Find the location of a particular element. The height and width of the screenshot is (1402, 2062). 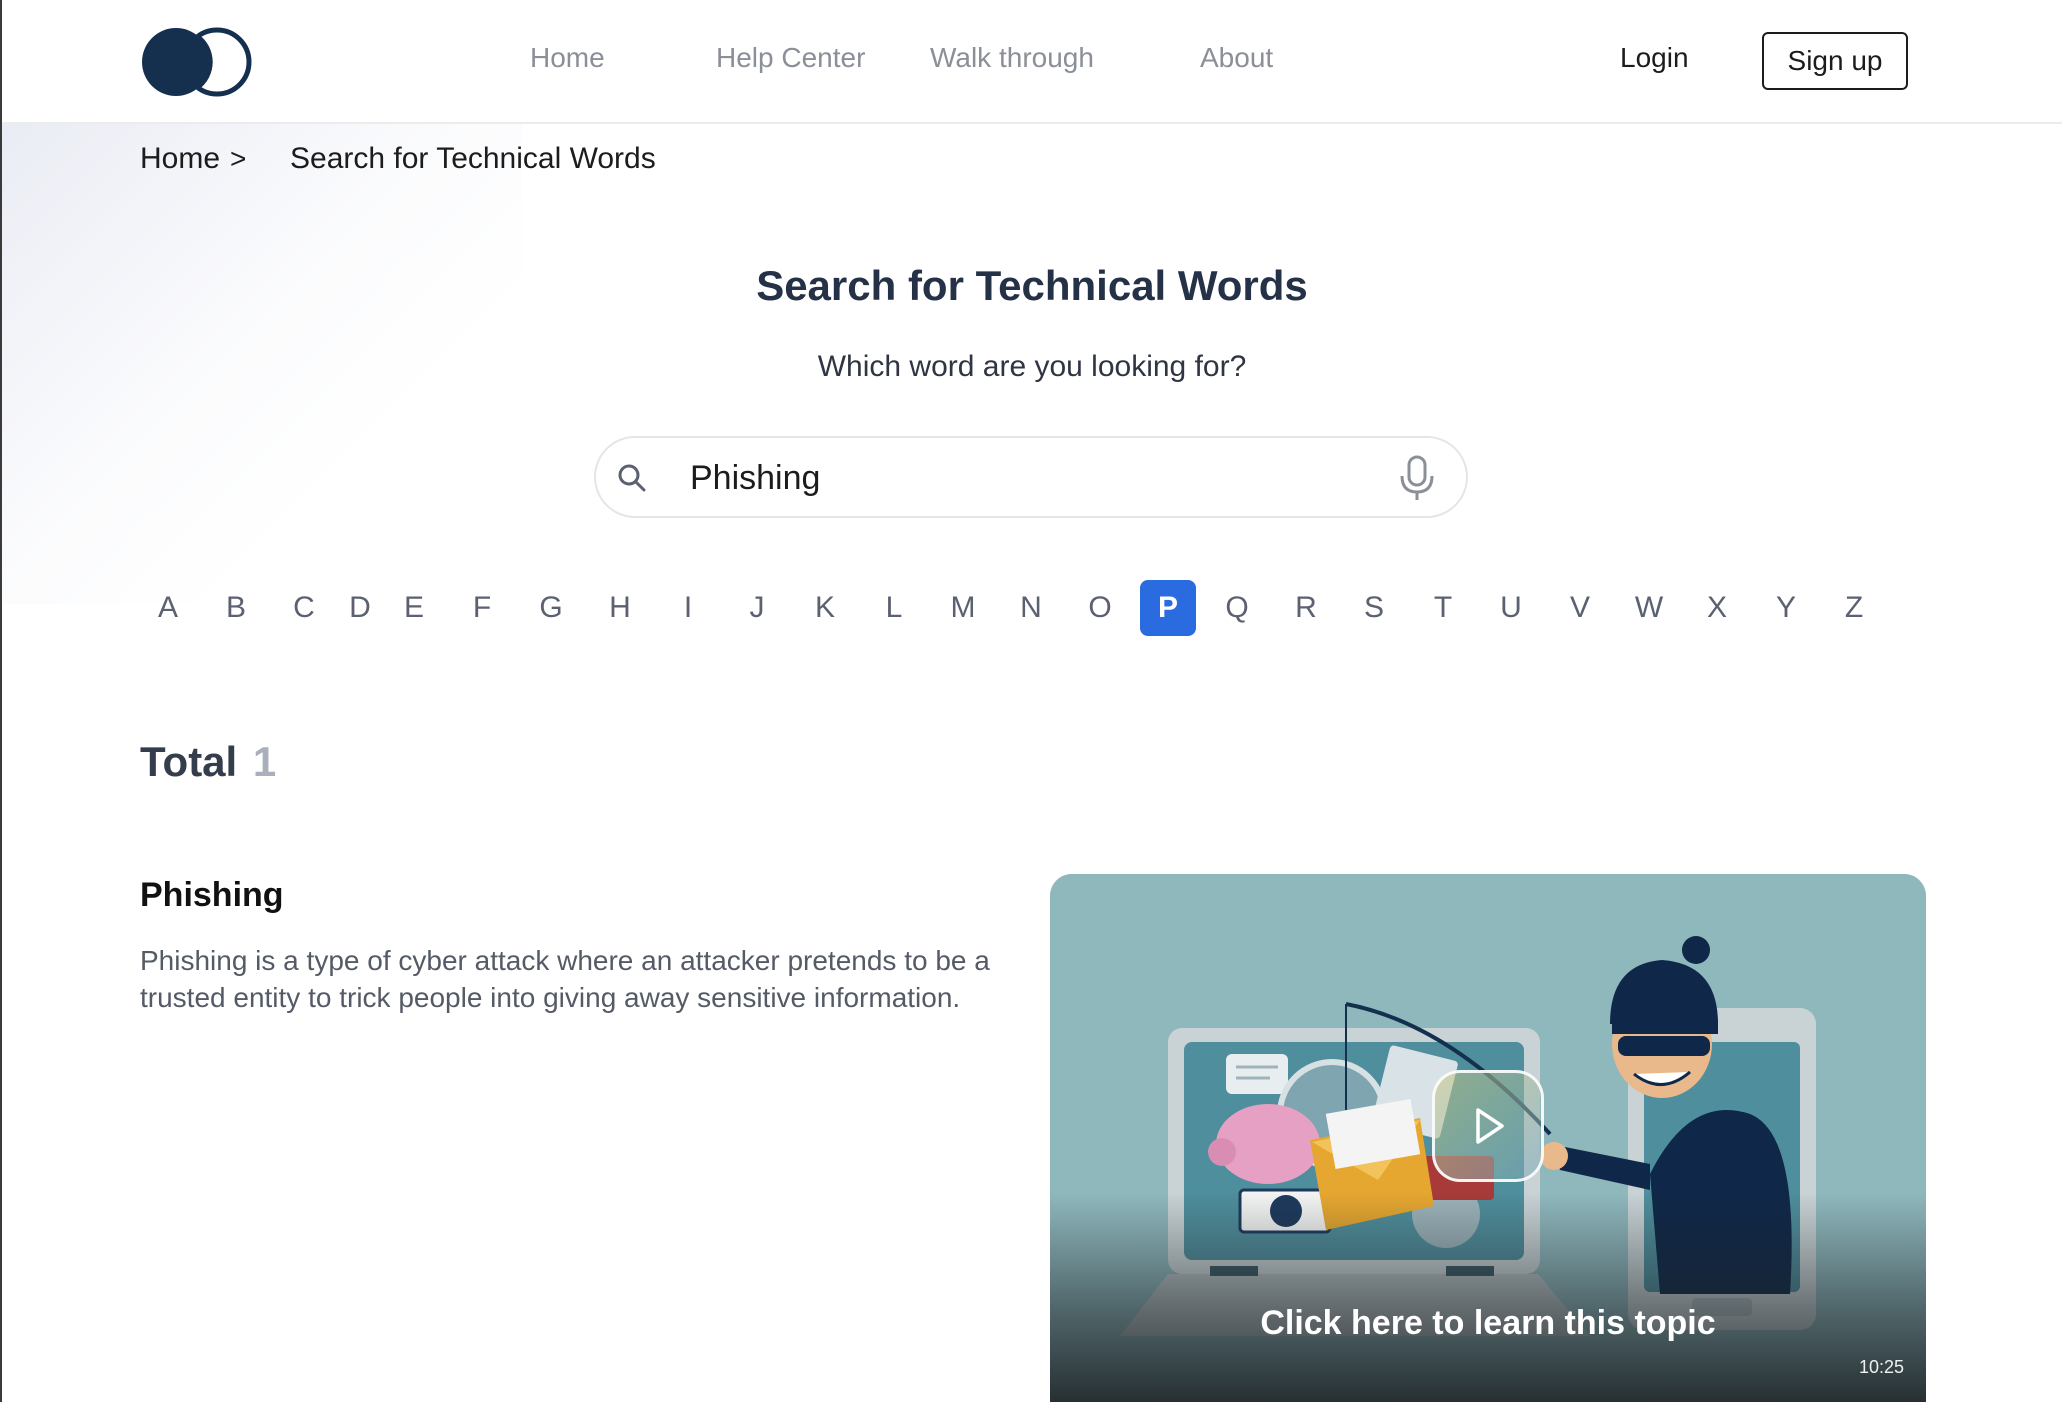

letter-s: S is located at coordinates (1374, 608).